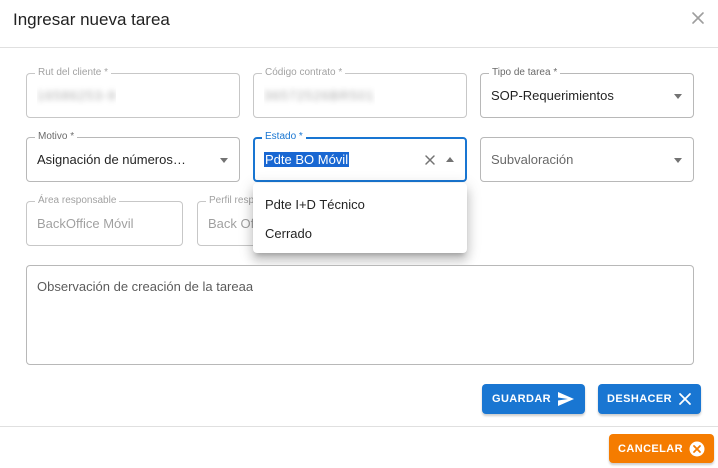 This screenshot has height=468, width=718. I want to click on estado-option: Cerrado, so click(360, 233).